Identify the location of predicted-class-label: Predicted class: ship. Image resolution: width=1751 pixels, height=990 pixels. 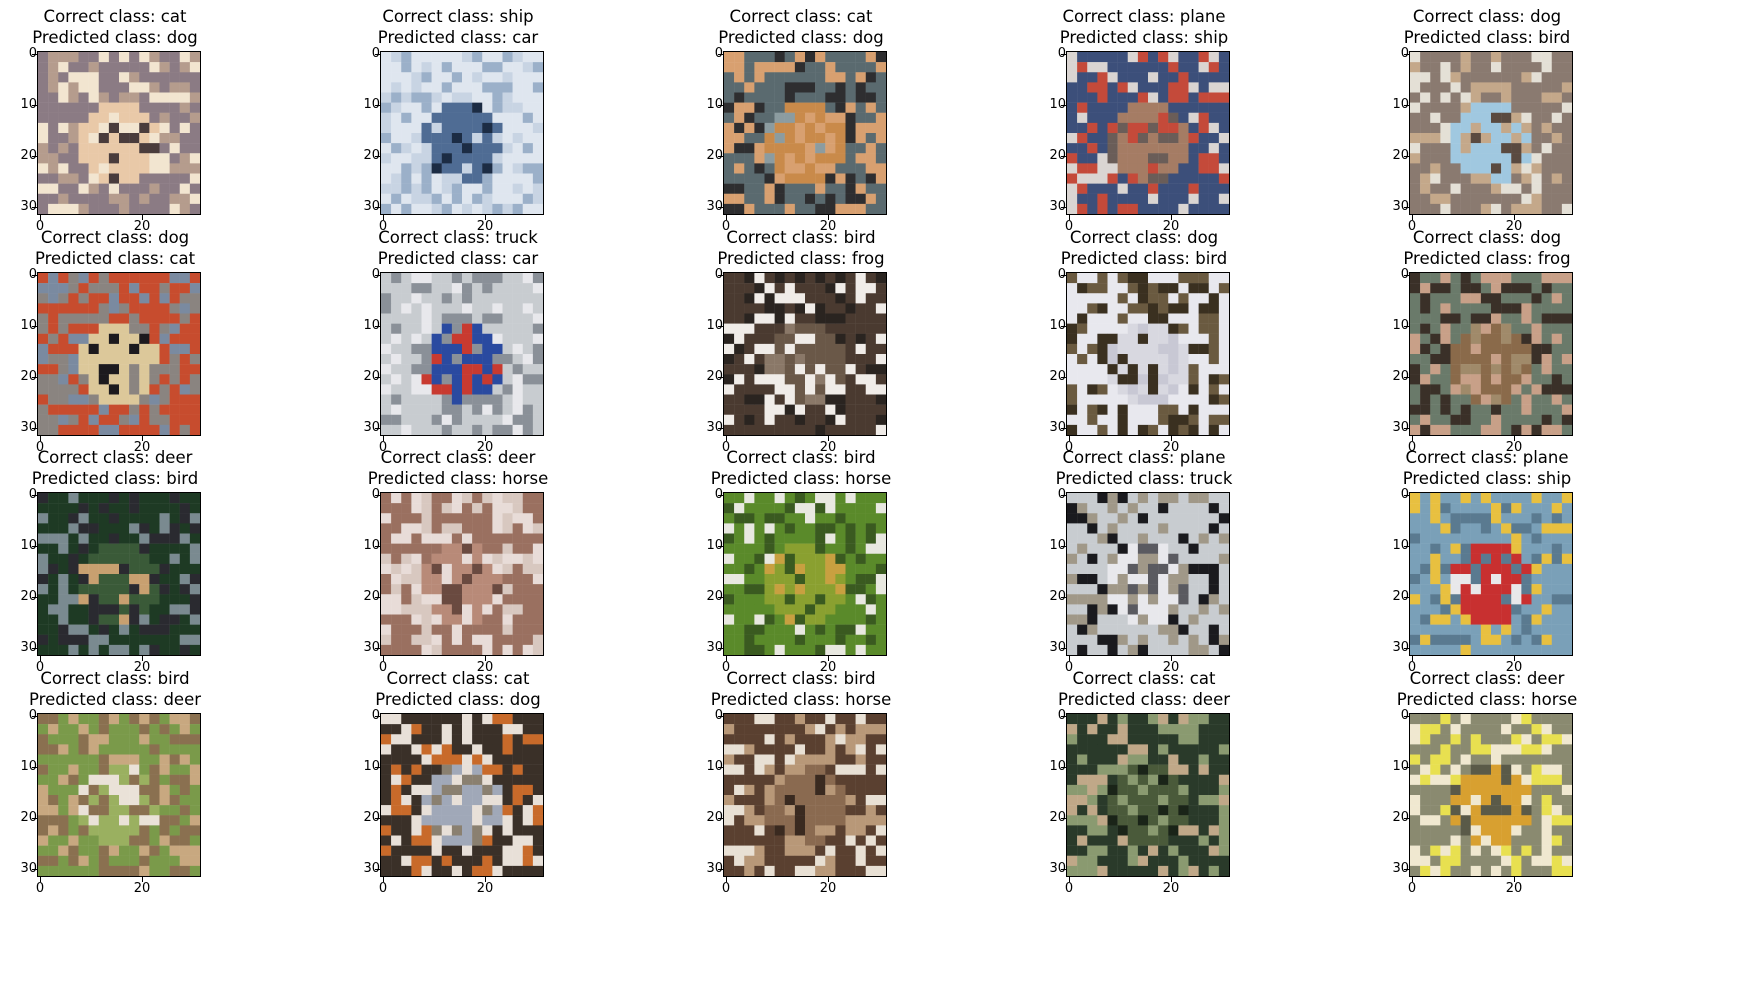
(1144, 37).